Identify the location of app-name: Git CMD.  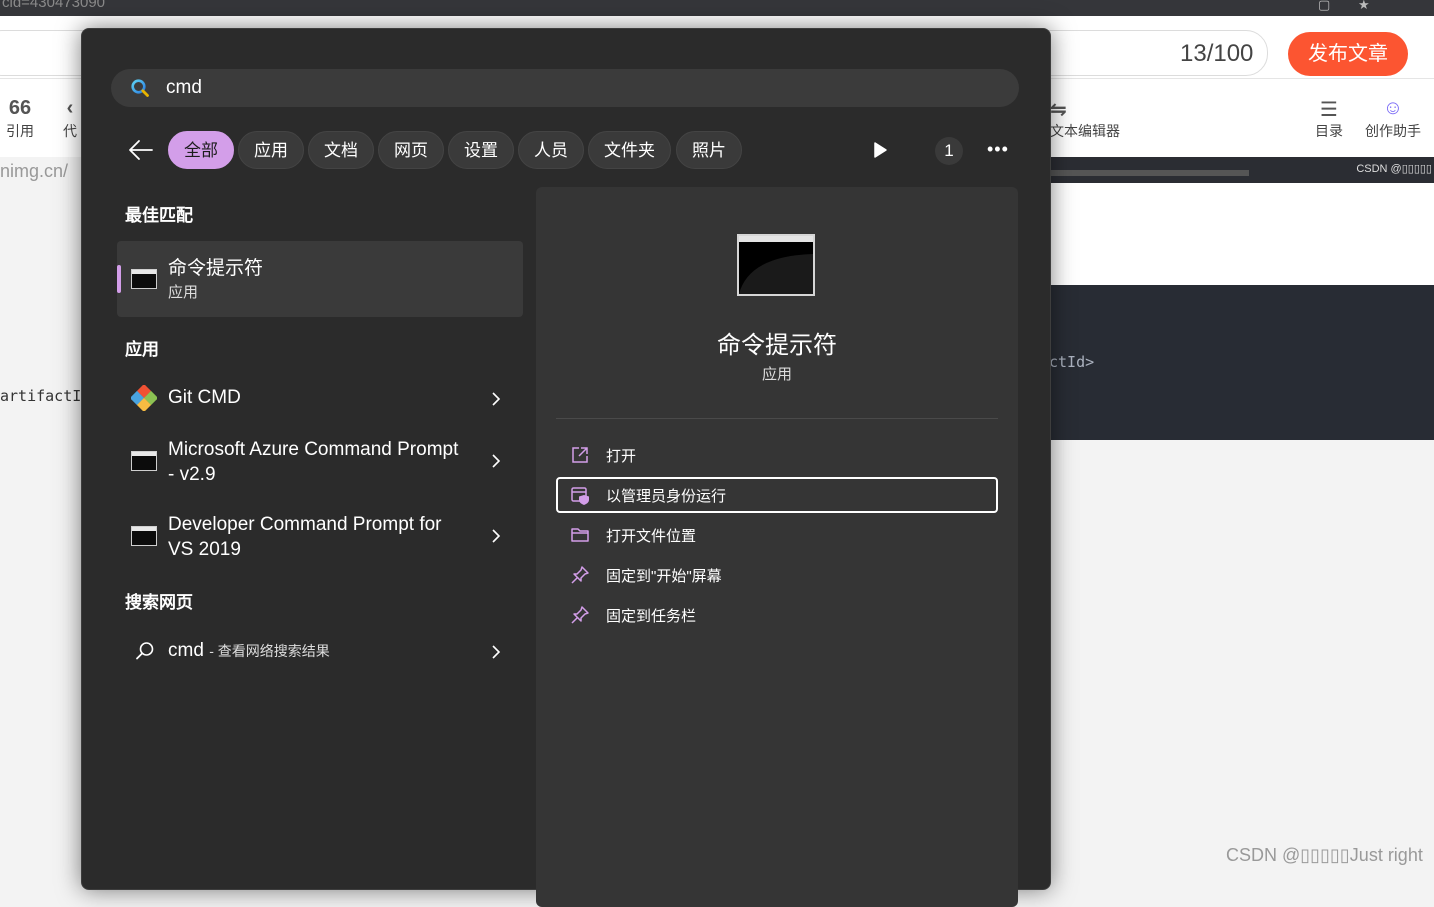
(204, 397).